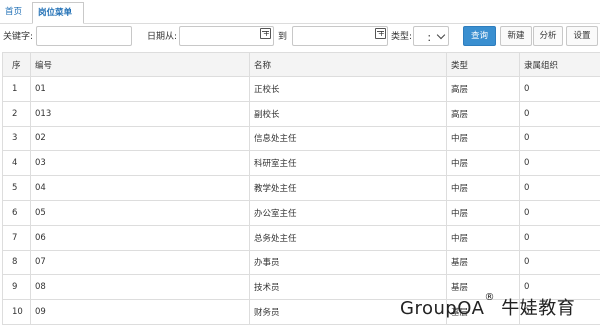 This screenshot has width=600, height=326. I want to click on cell-code: 013, so click(140, 113).